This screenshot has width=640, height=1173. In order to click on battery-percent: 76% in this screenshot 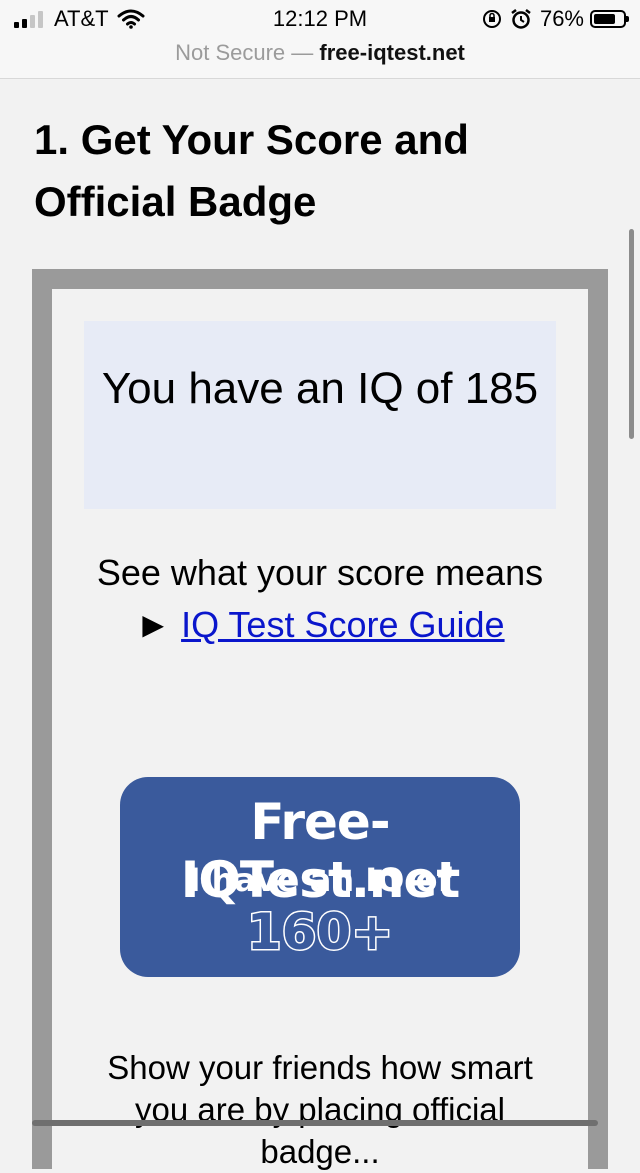, I will do `click(561, 18)`.